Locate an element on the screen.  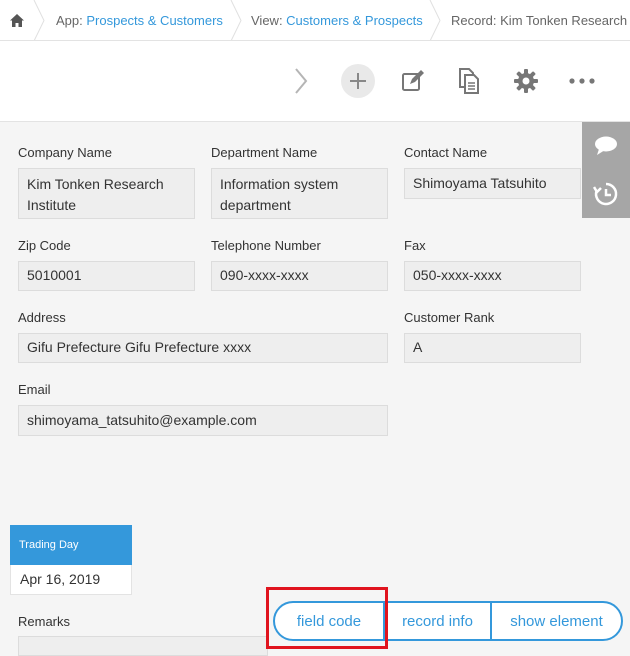
record-toolbar is located at coordinates (315, 81).